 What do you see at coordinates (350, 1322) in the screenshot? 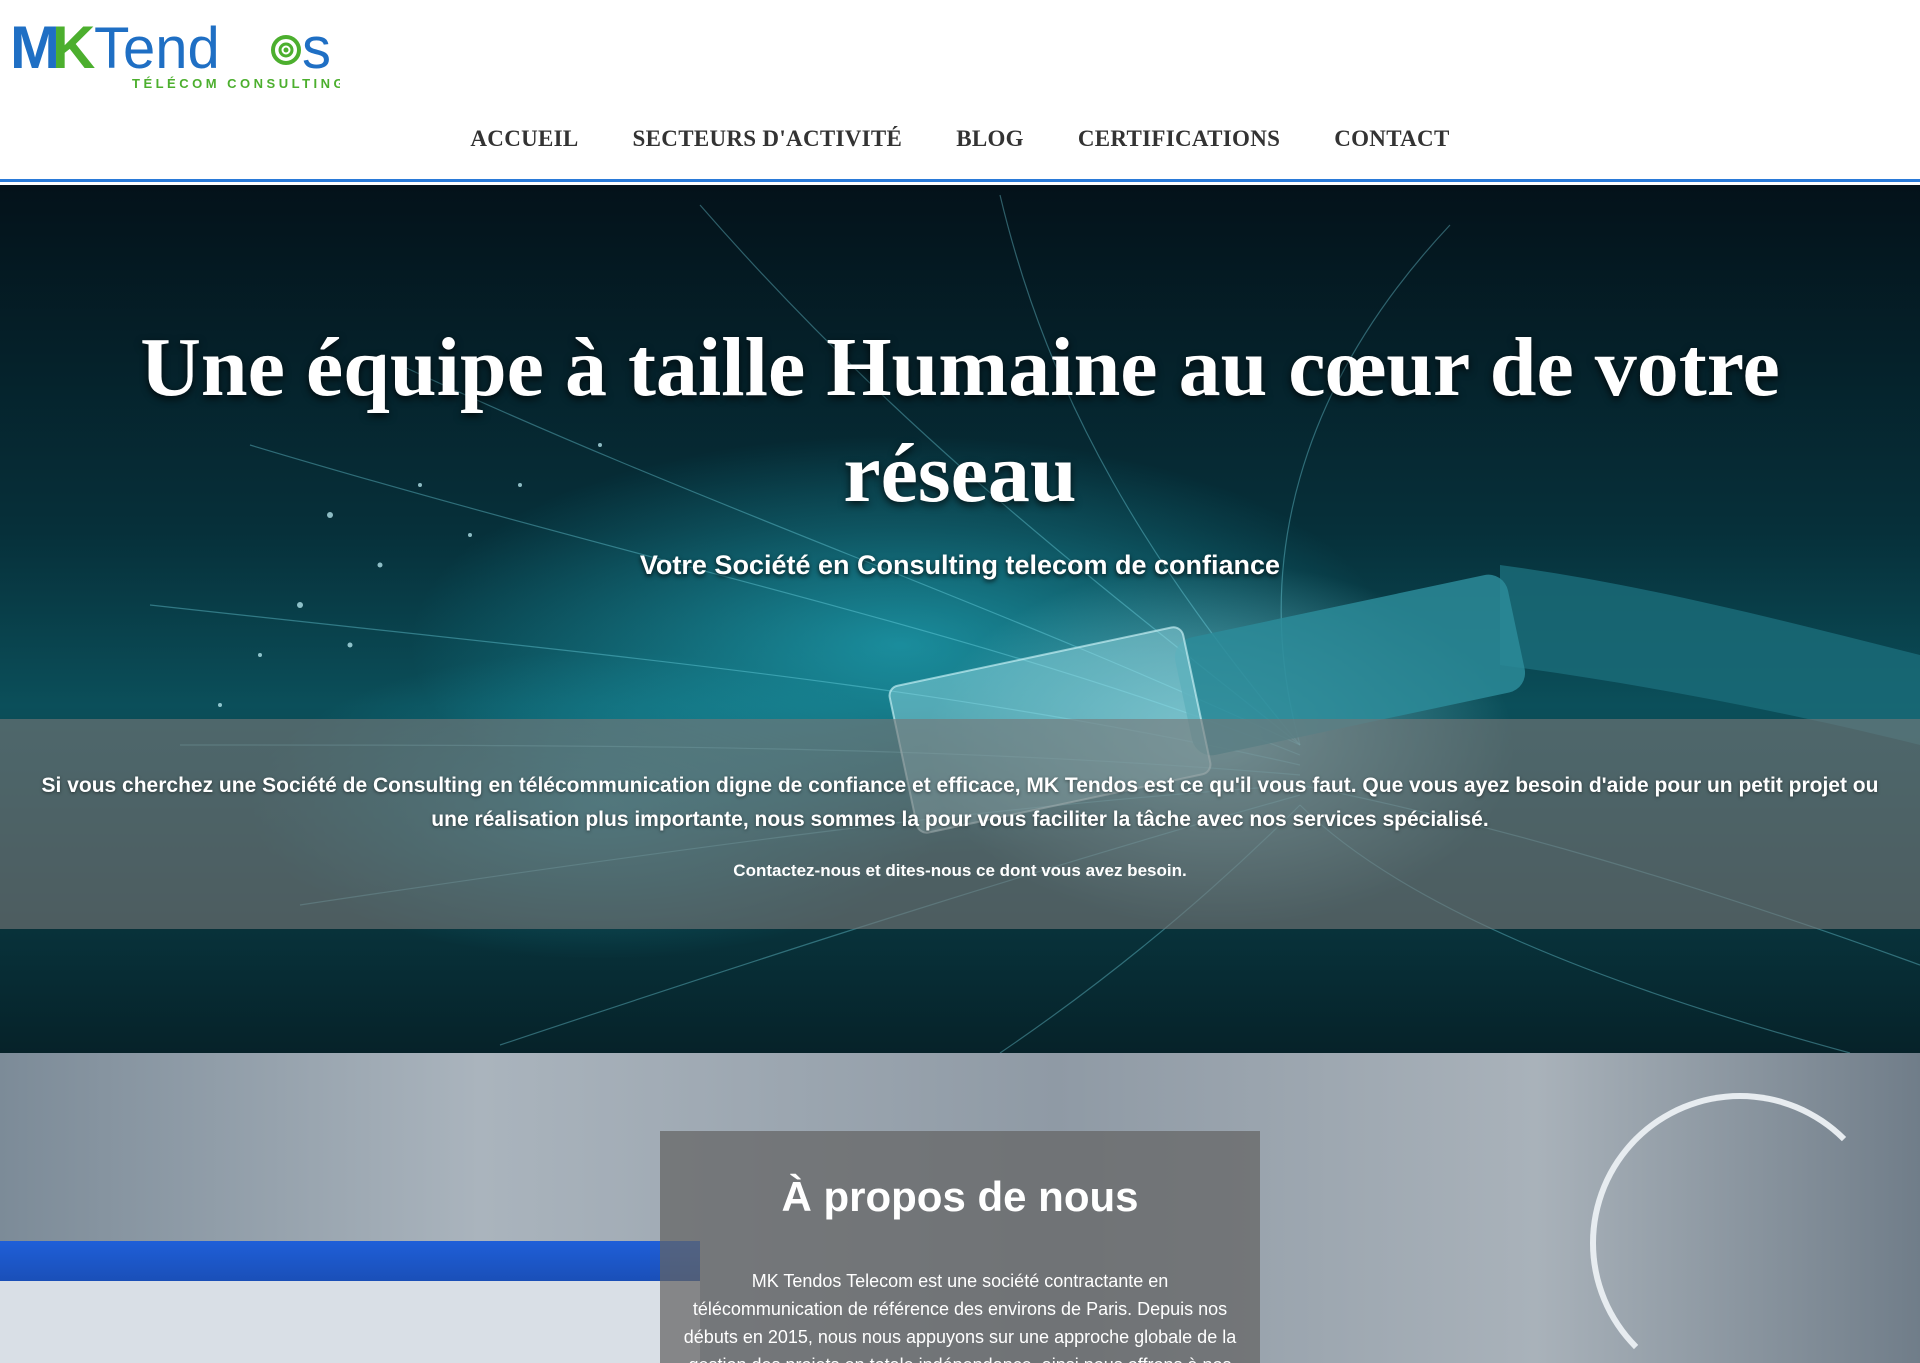
I see `background-equipment-panel` at bounding box center [350, 1322].